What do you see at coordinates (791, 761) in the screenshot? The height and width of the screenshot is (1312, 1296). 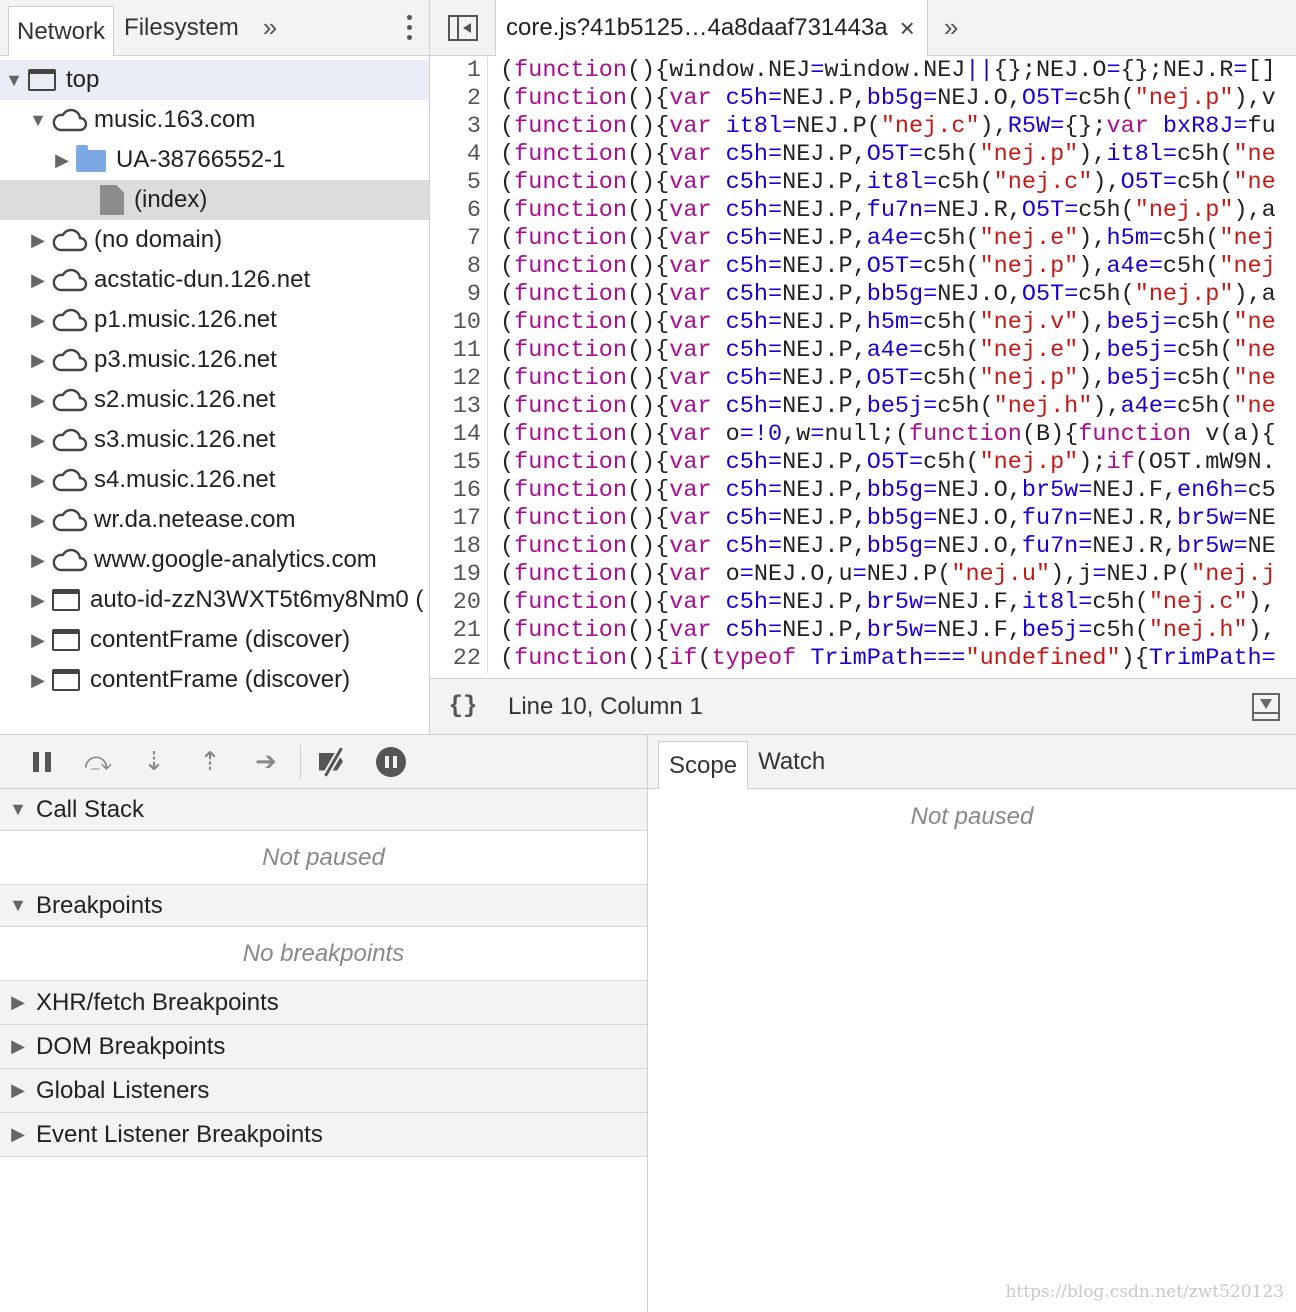 I see `tab-watch: Watch` at bounding box center [791, 761].